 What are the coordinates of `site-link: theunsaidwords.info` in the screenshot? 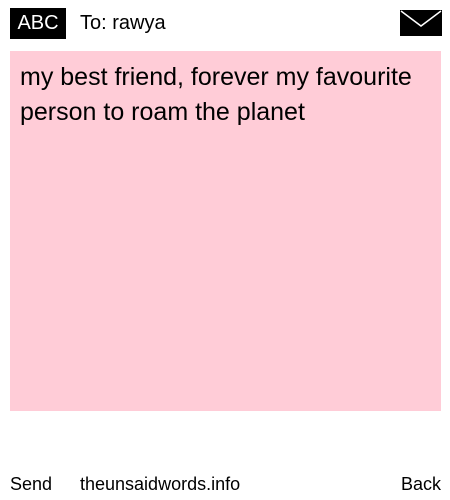 It's located at (160, 484).